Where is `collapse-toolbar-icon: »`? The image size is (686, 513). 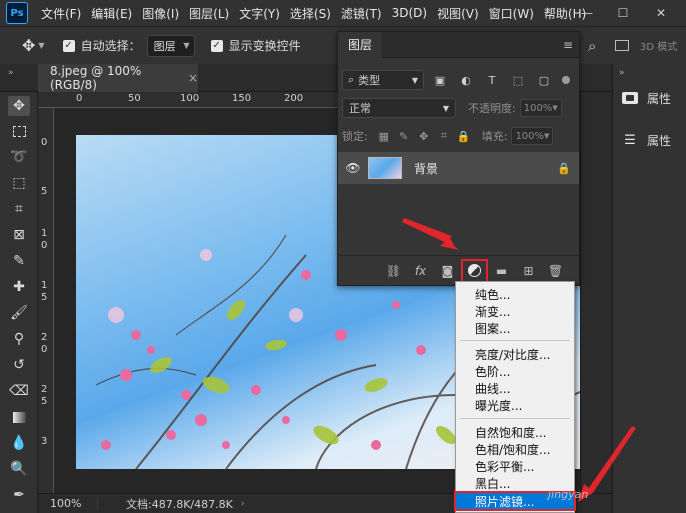
collapse-toolbar-icon: » is located at coordinates (11, 73).